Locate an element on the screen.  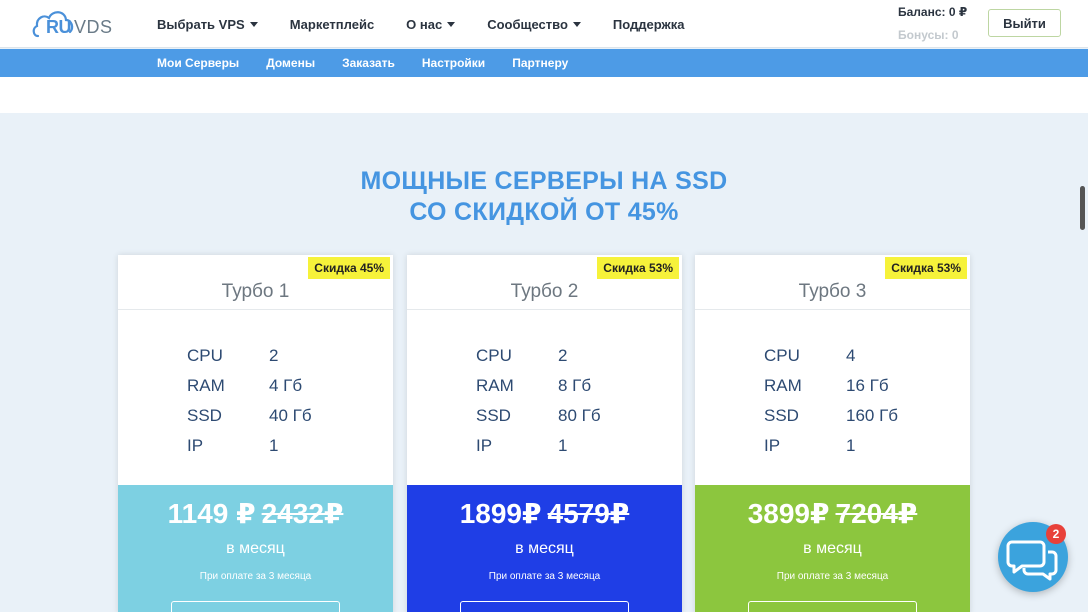
plan-specs: CPU 2 RAM 8 Гб SSD 80 Гб IP 1 is located at coordinates (538, 401).